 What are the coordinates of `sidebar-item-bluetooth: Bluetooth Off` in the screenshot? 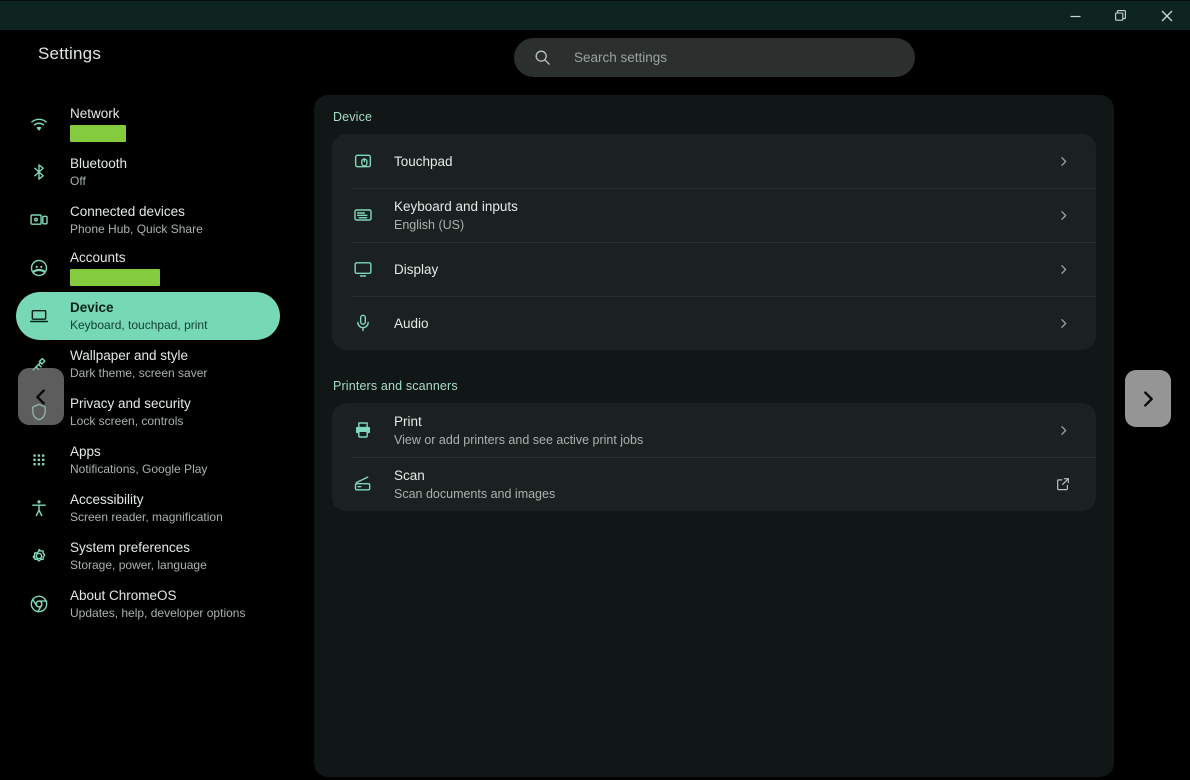 It's located at (148, 172).